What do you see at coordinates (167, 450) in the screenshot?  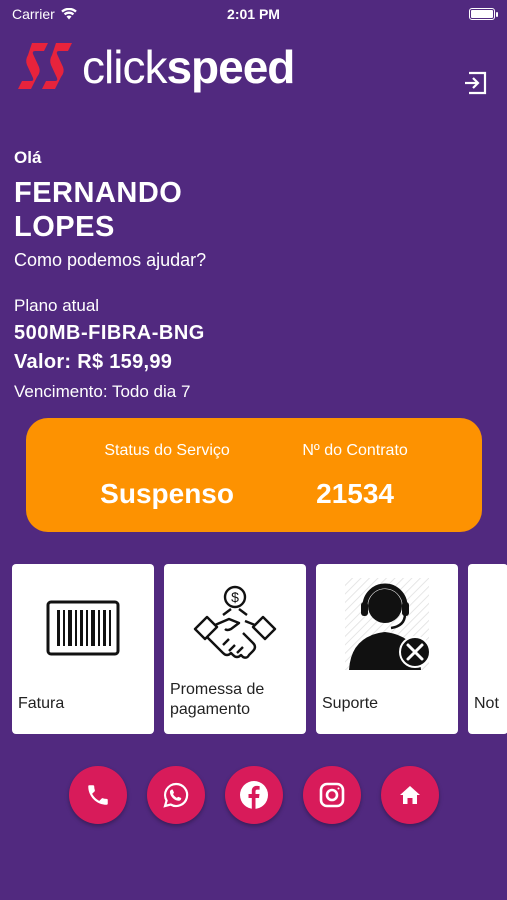 I see `service-status-label: Status do Serviço` at bounding box center [167, 450].